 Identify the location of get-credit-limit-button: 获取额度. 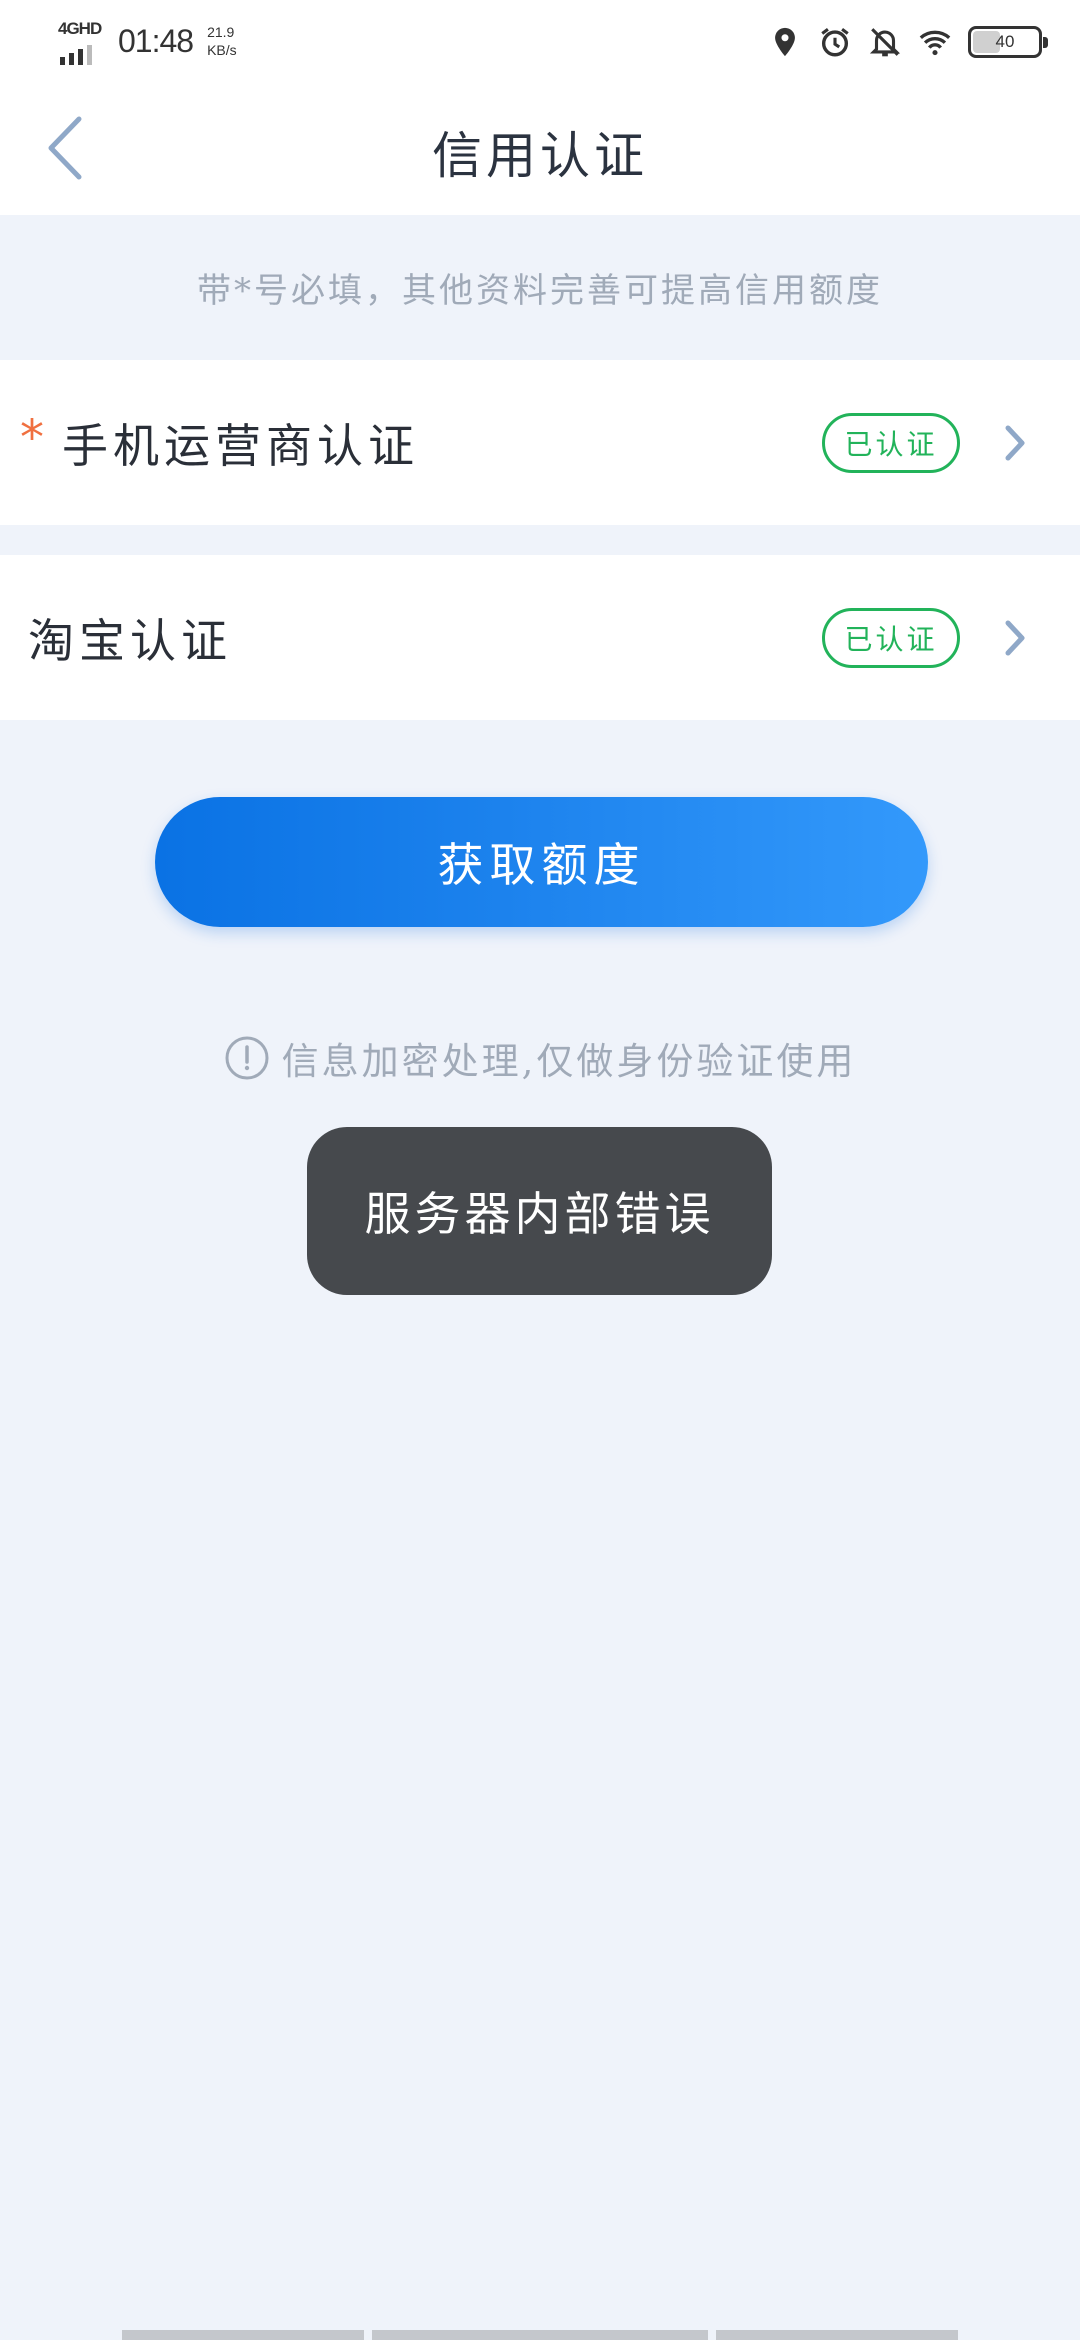
(541, 862).